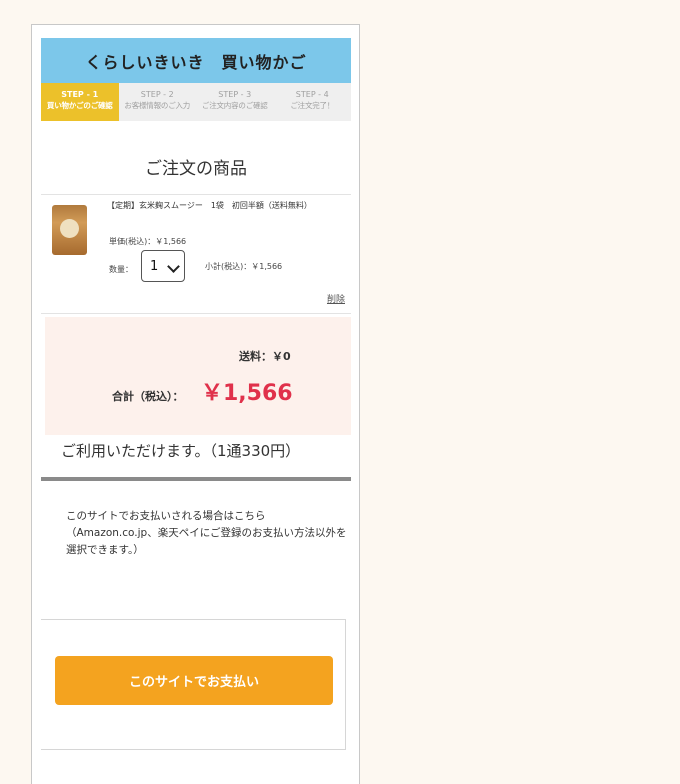  I want to click on quantity-label: 数量：, so click(121, 269).